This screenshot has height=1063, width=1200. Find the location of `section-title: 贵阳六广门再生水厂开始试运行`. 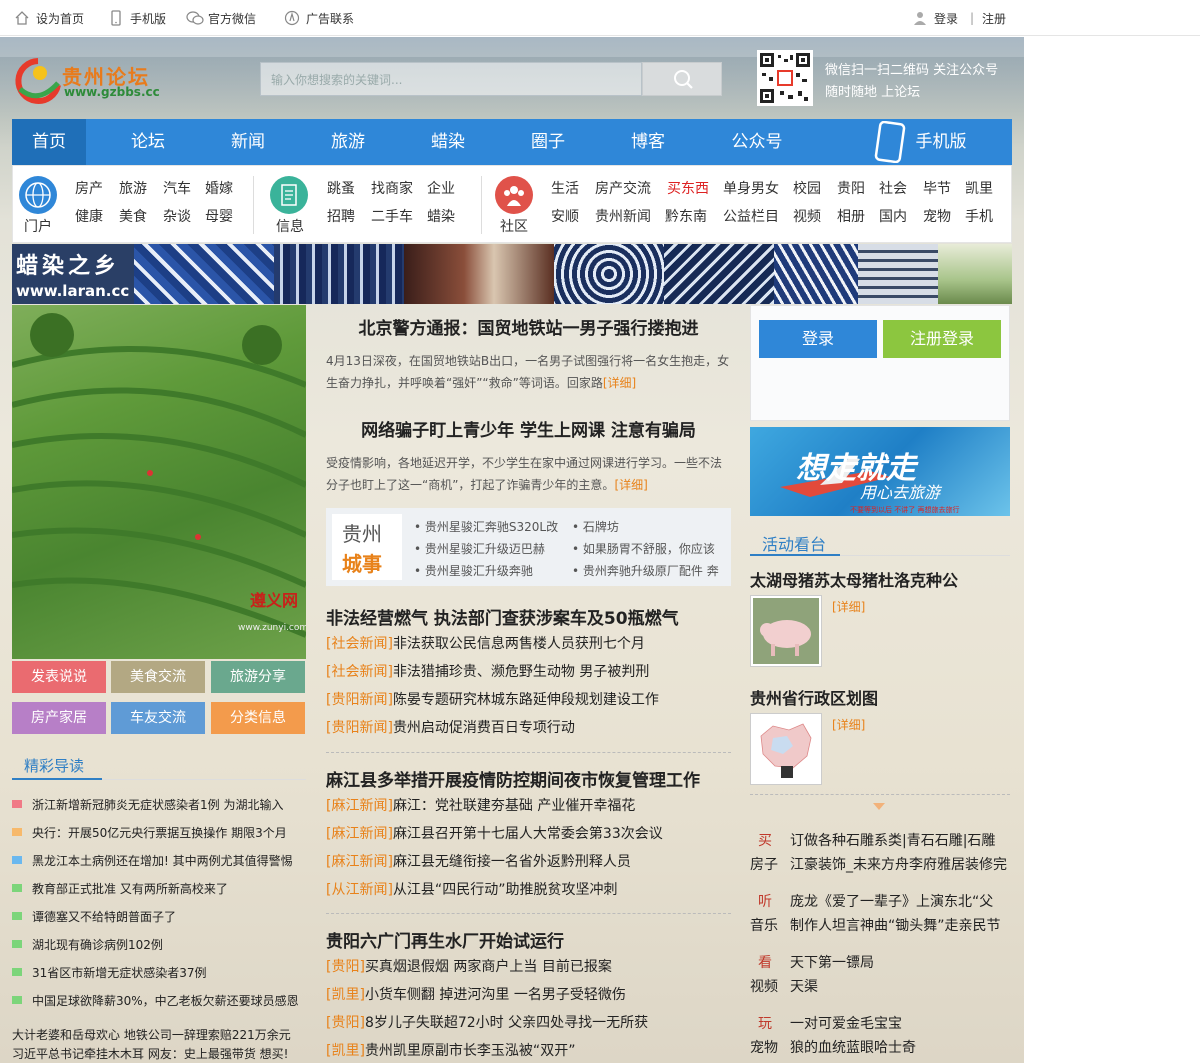

section-title: 贵阳六广门再生水厂开始试运行 is located at coordinates (445, 939).